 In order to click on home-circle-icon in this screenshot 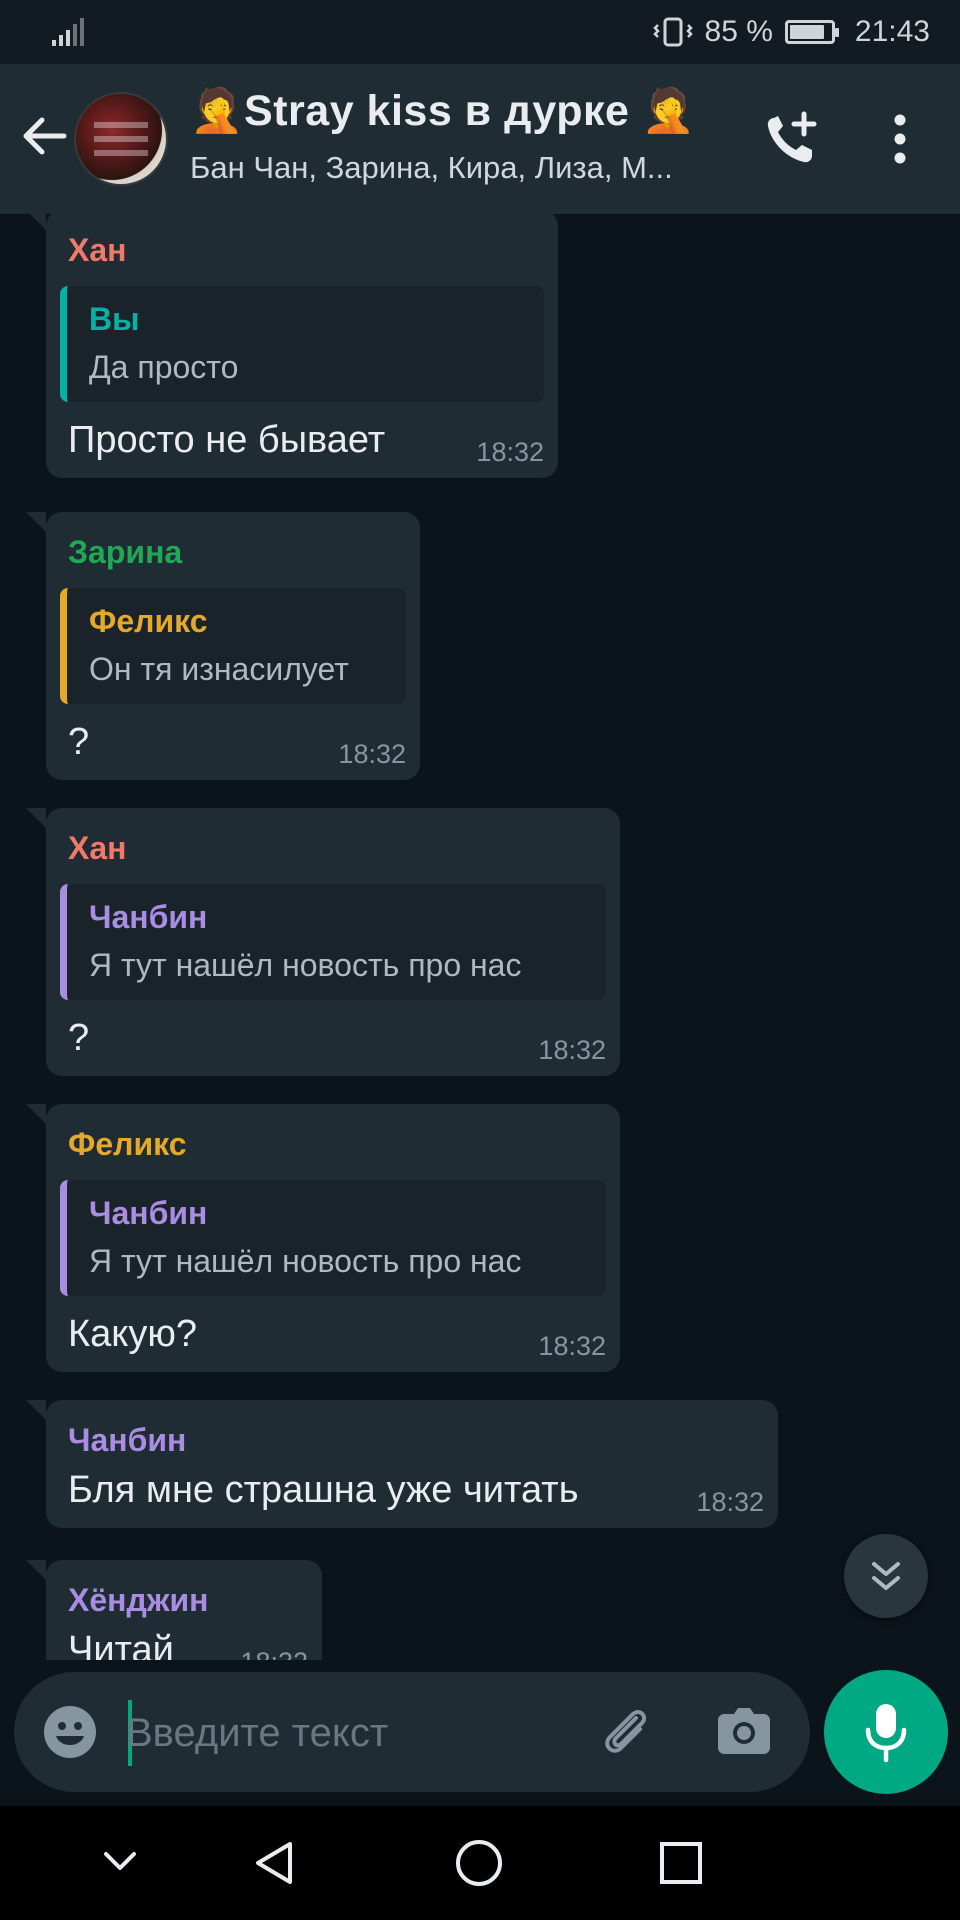, I will do `click(479, 1863)`.